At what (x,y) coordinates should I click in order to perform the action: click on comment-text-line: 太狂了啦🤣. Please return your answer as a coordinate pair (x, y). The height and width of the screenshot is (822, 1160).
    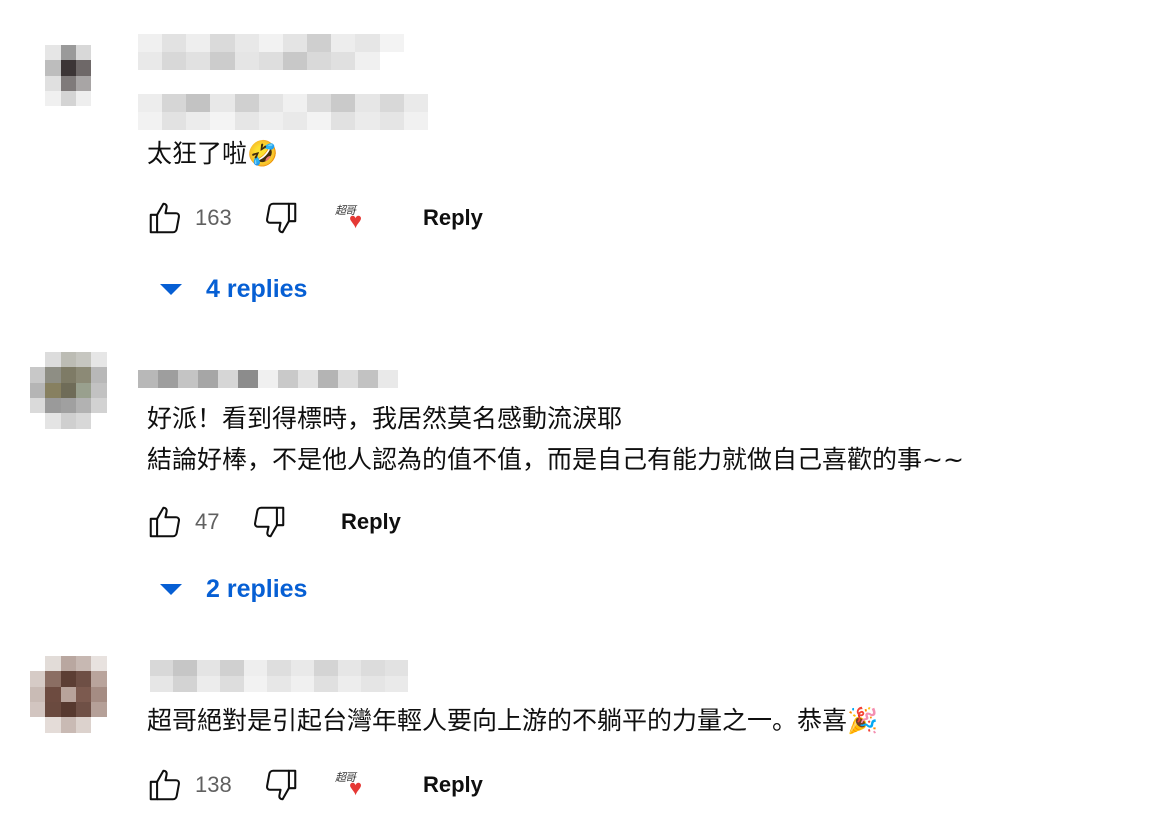
    Looking at the image, I should click on (213, 153).